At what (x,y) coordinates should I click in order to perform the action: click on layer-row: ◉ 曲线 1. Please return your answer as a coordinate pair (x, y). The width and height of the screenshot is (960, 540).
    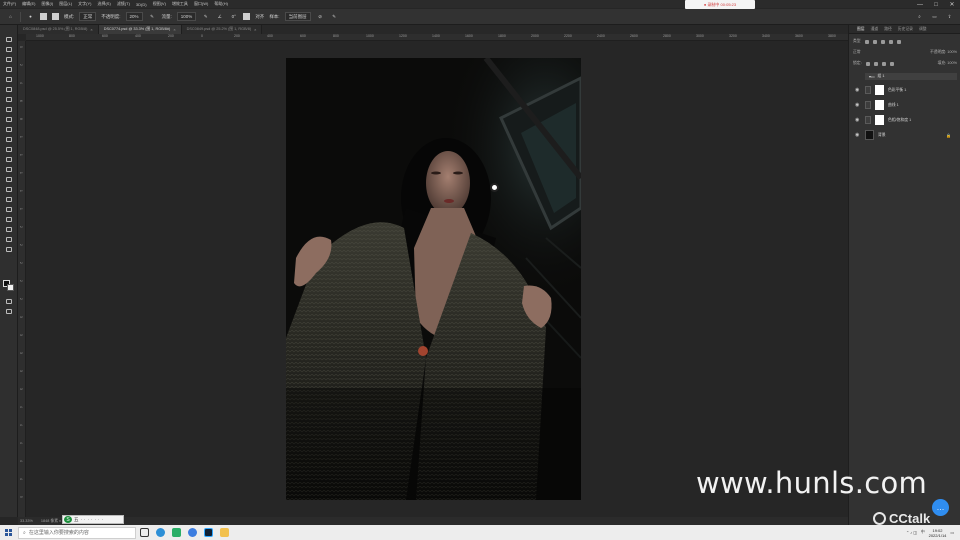
    Looking at the image, I should click on (905, 105).